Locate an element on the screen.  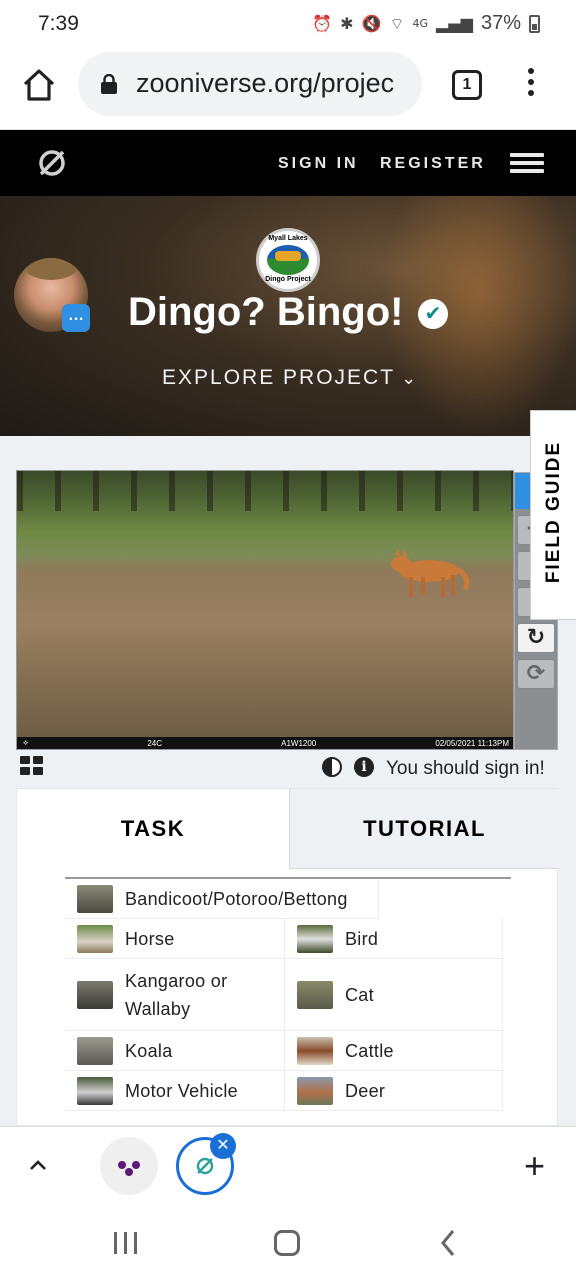
status-bar: 7:39 ⏰ ✱ 🔇 ⌔ 4G ▂▄▆ 37% is located at coordinates (288, 24).